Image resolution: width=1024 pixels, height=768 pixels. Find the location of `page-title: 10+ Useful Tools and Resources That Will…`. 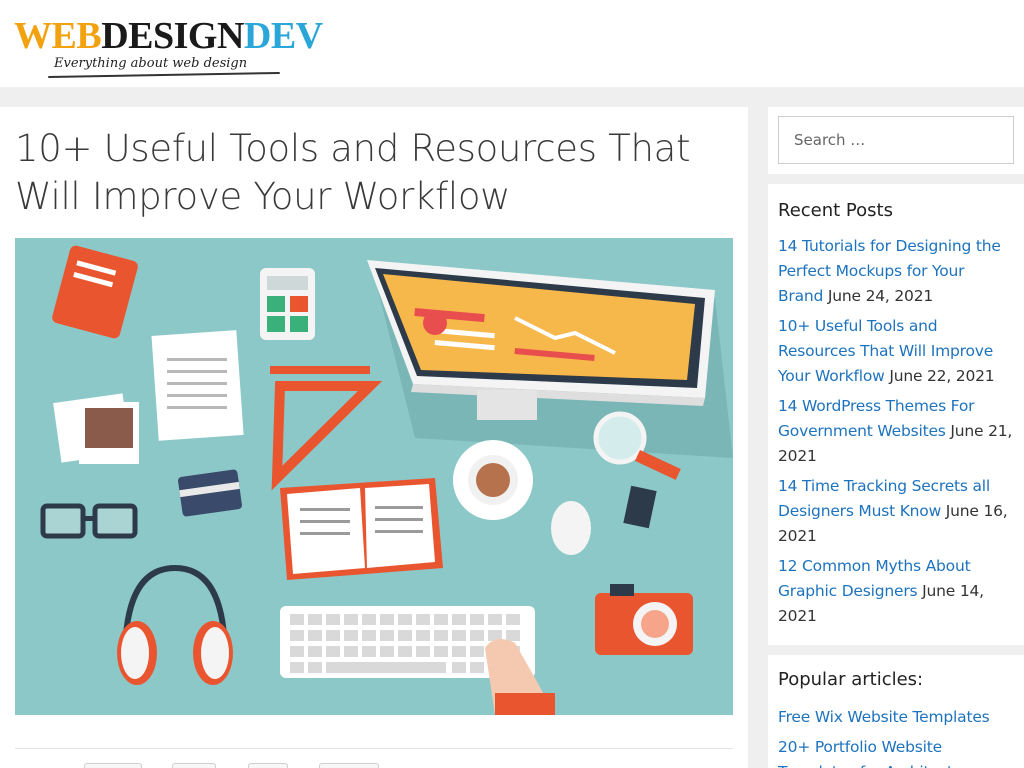

page-title: 10+ Useful Tools and Resources That Will… is located at coordinates (353, 172).